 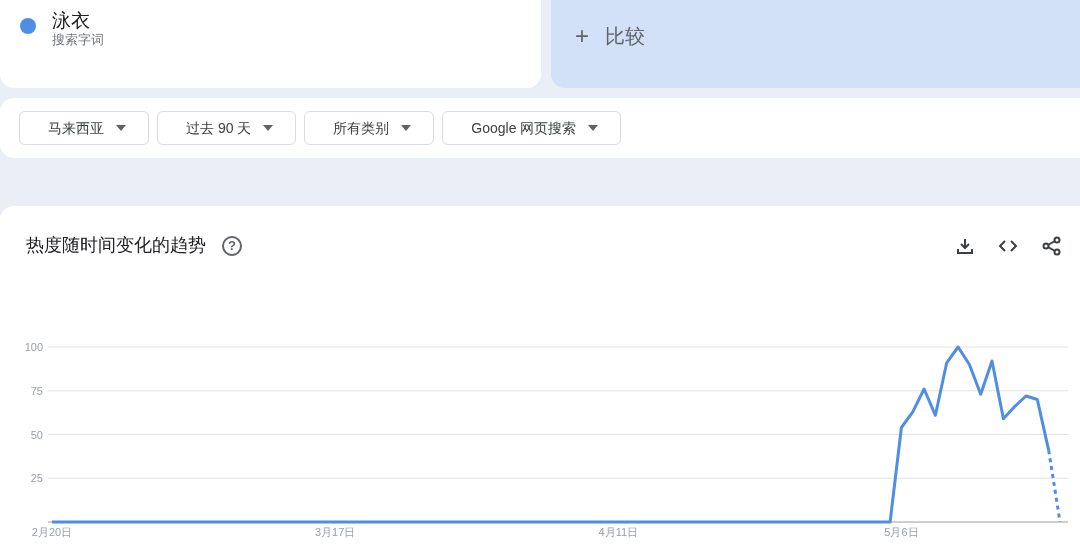 I want to click on x-tick-label: 5月6日, so click(x=901, y=532).